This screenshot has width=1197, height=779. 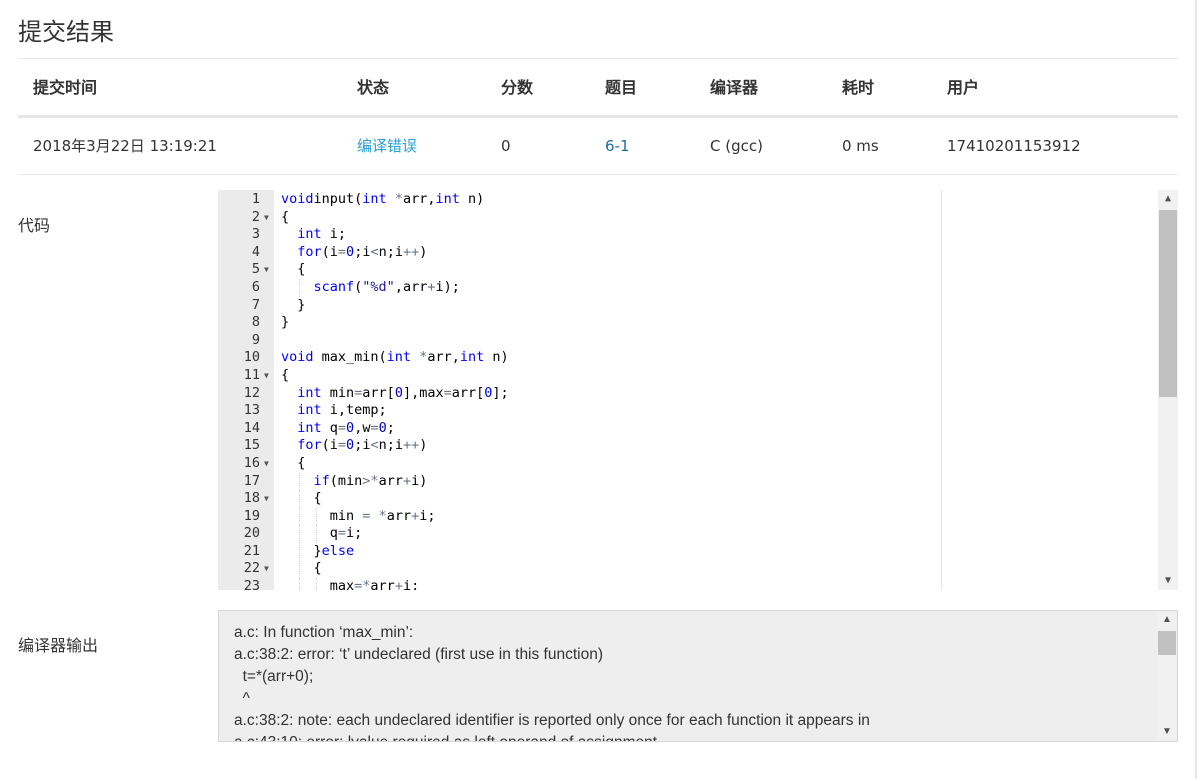 What do you see at coordinates (371, 482) in the screenshot?
I see `code-text: if(min>*arr+i)` at bounding box center [371, 482].